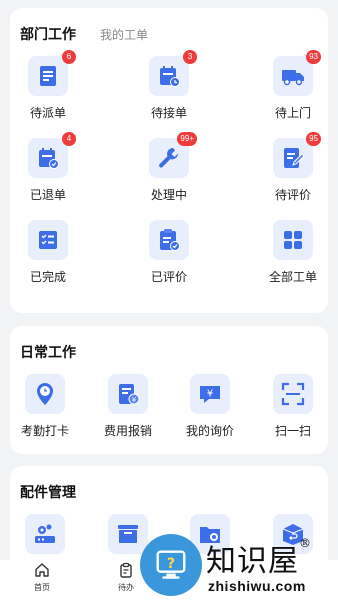 This screenshot has width=338, height=600. I want to click on parts-gear-icon, so click(45, 534).